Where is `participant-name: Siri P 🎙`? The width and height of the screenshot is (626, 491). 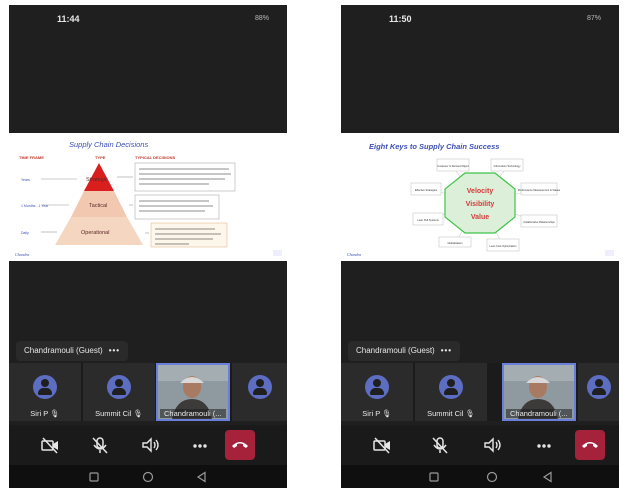
participant-name: Siri P 🎙 is located at coordinates (45, 413).